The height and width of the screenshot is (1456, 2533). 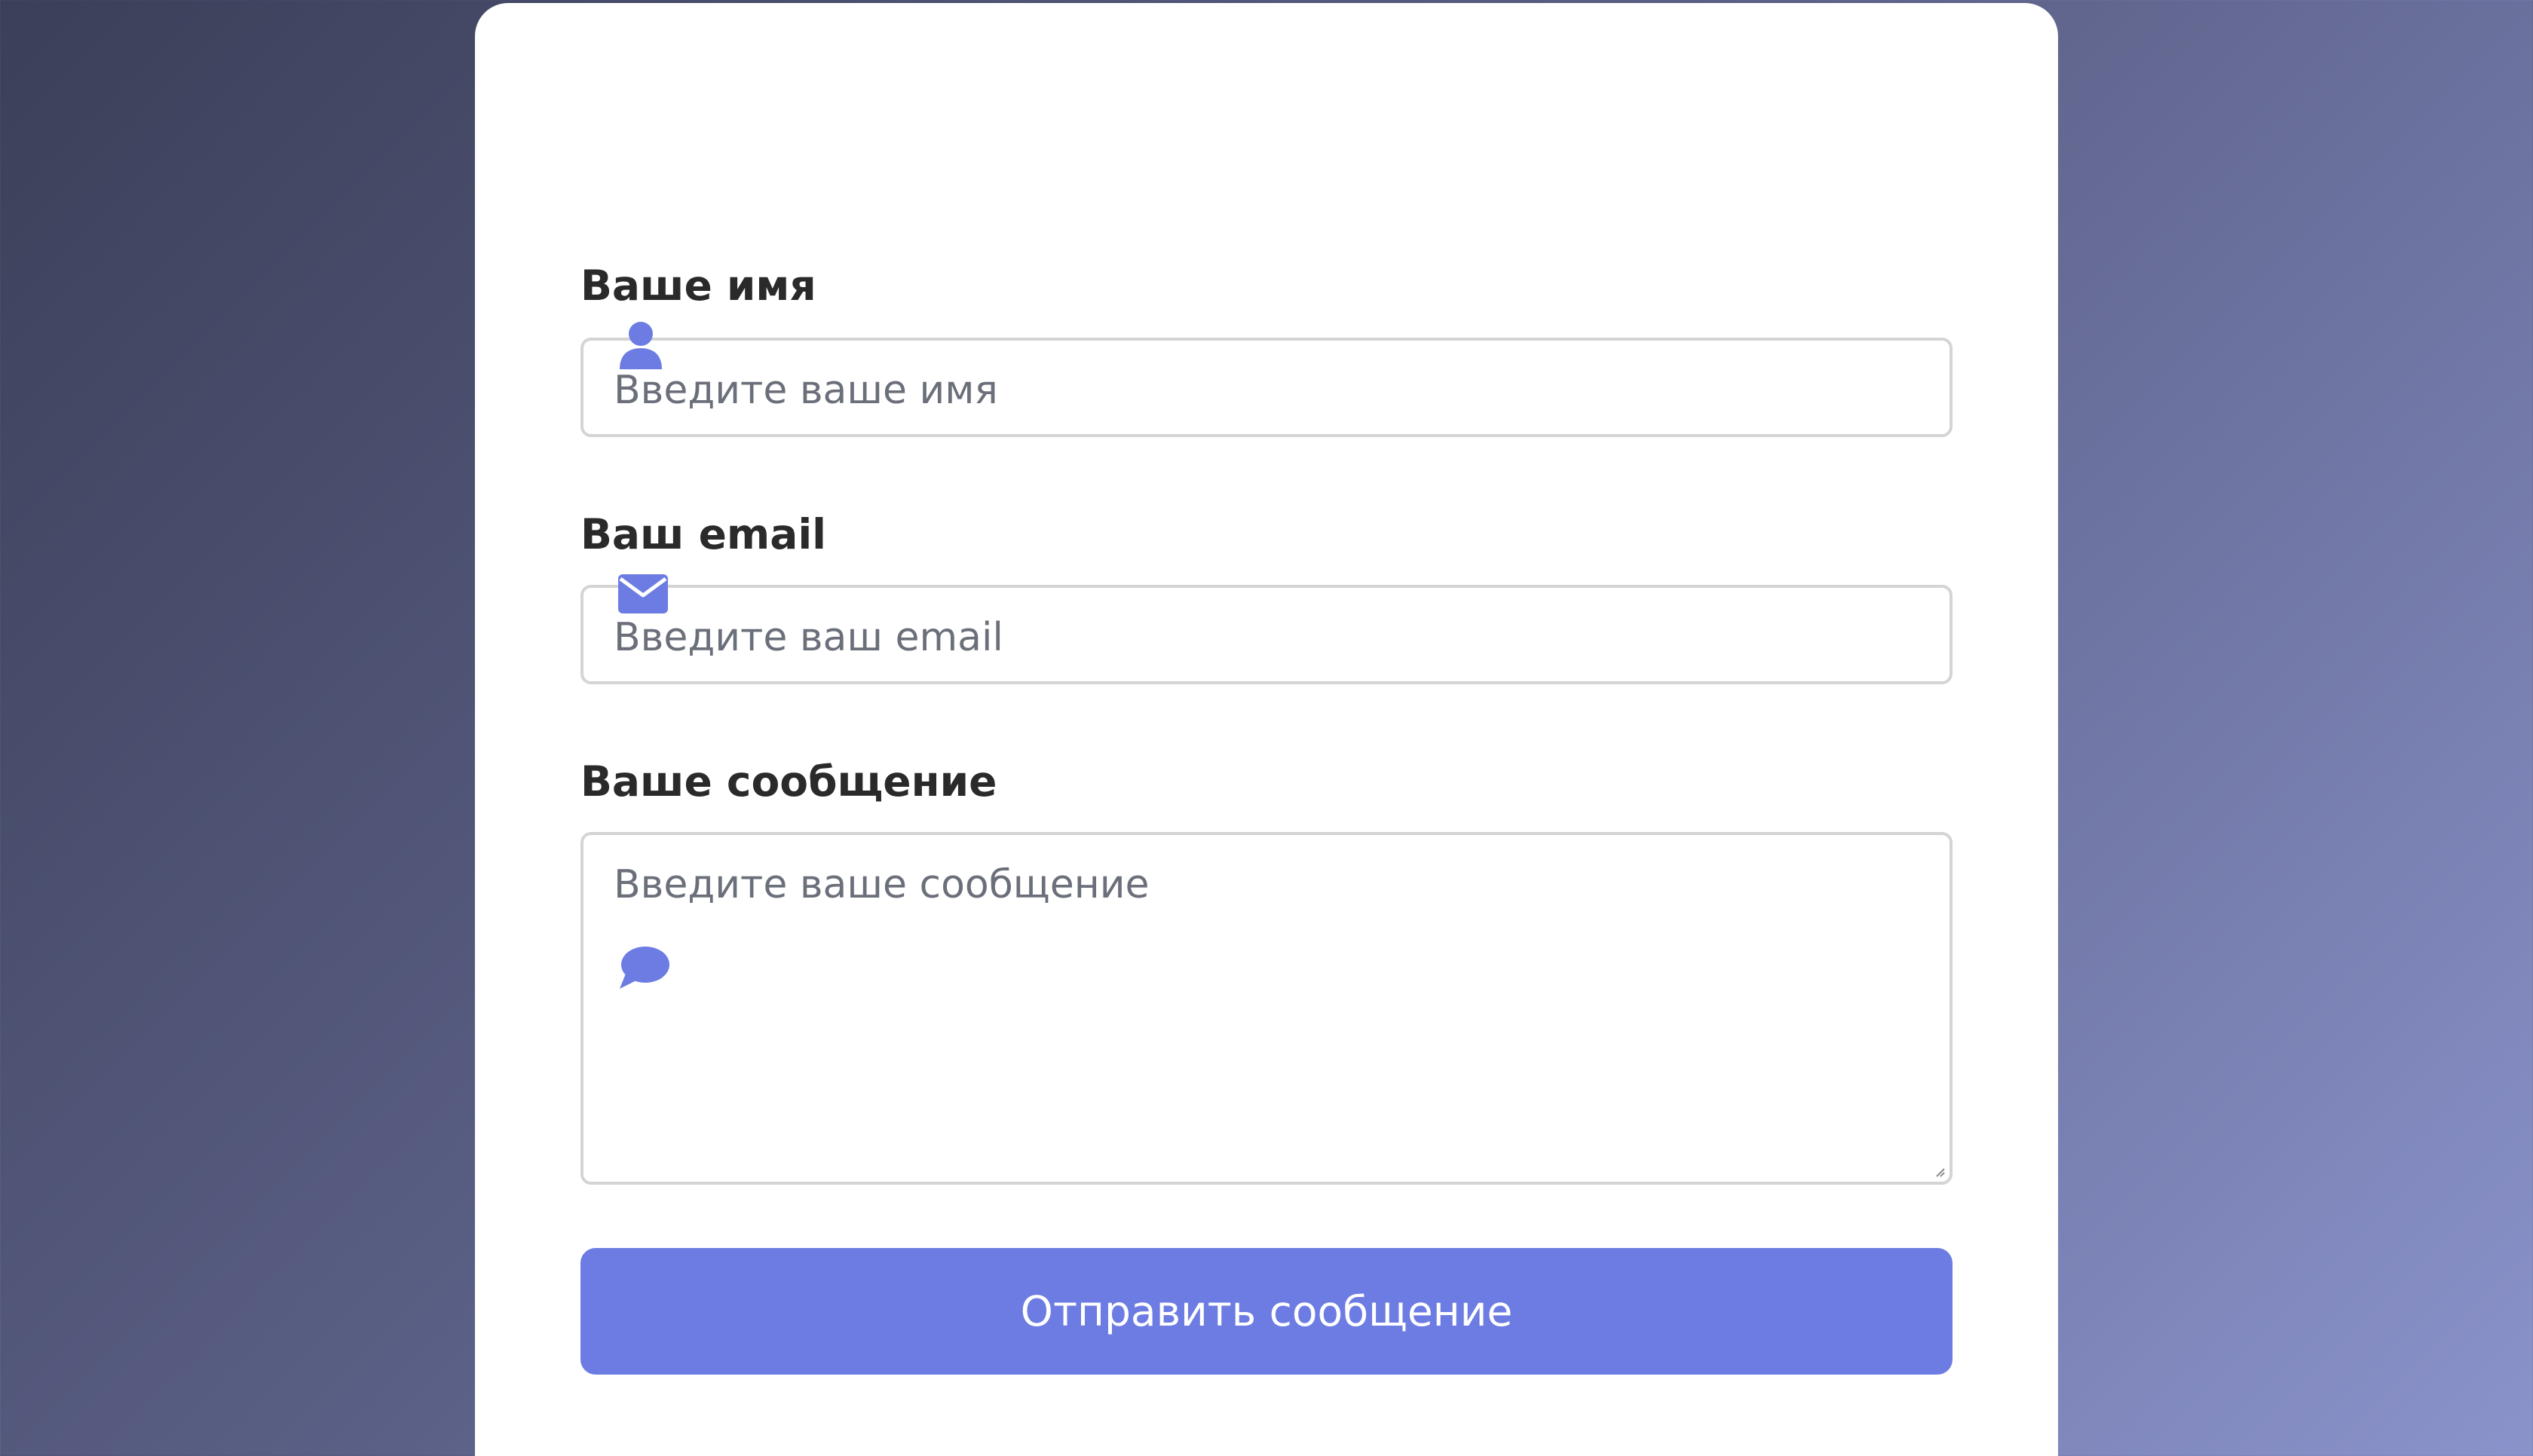 What do you see at coordinates (1266, 634) in the screenshot?
I see `email-input: Введите ваш email` at bounding box center [1266, 634].